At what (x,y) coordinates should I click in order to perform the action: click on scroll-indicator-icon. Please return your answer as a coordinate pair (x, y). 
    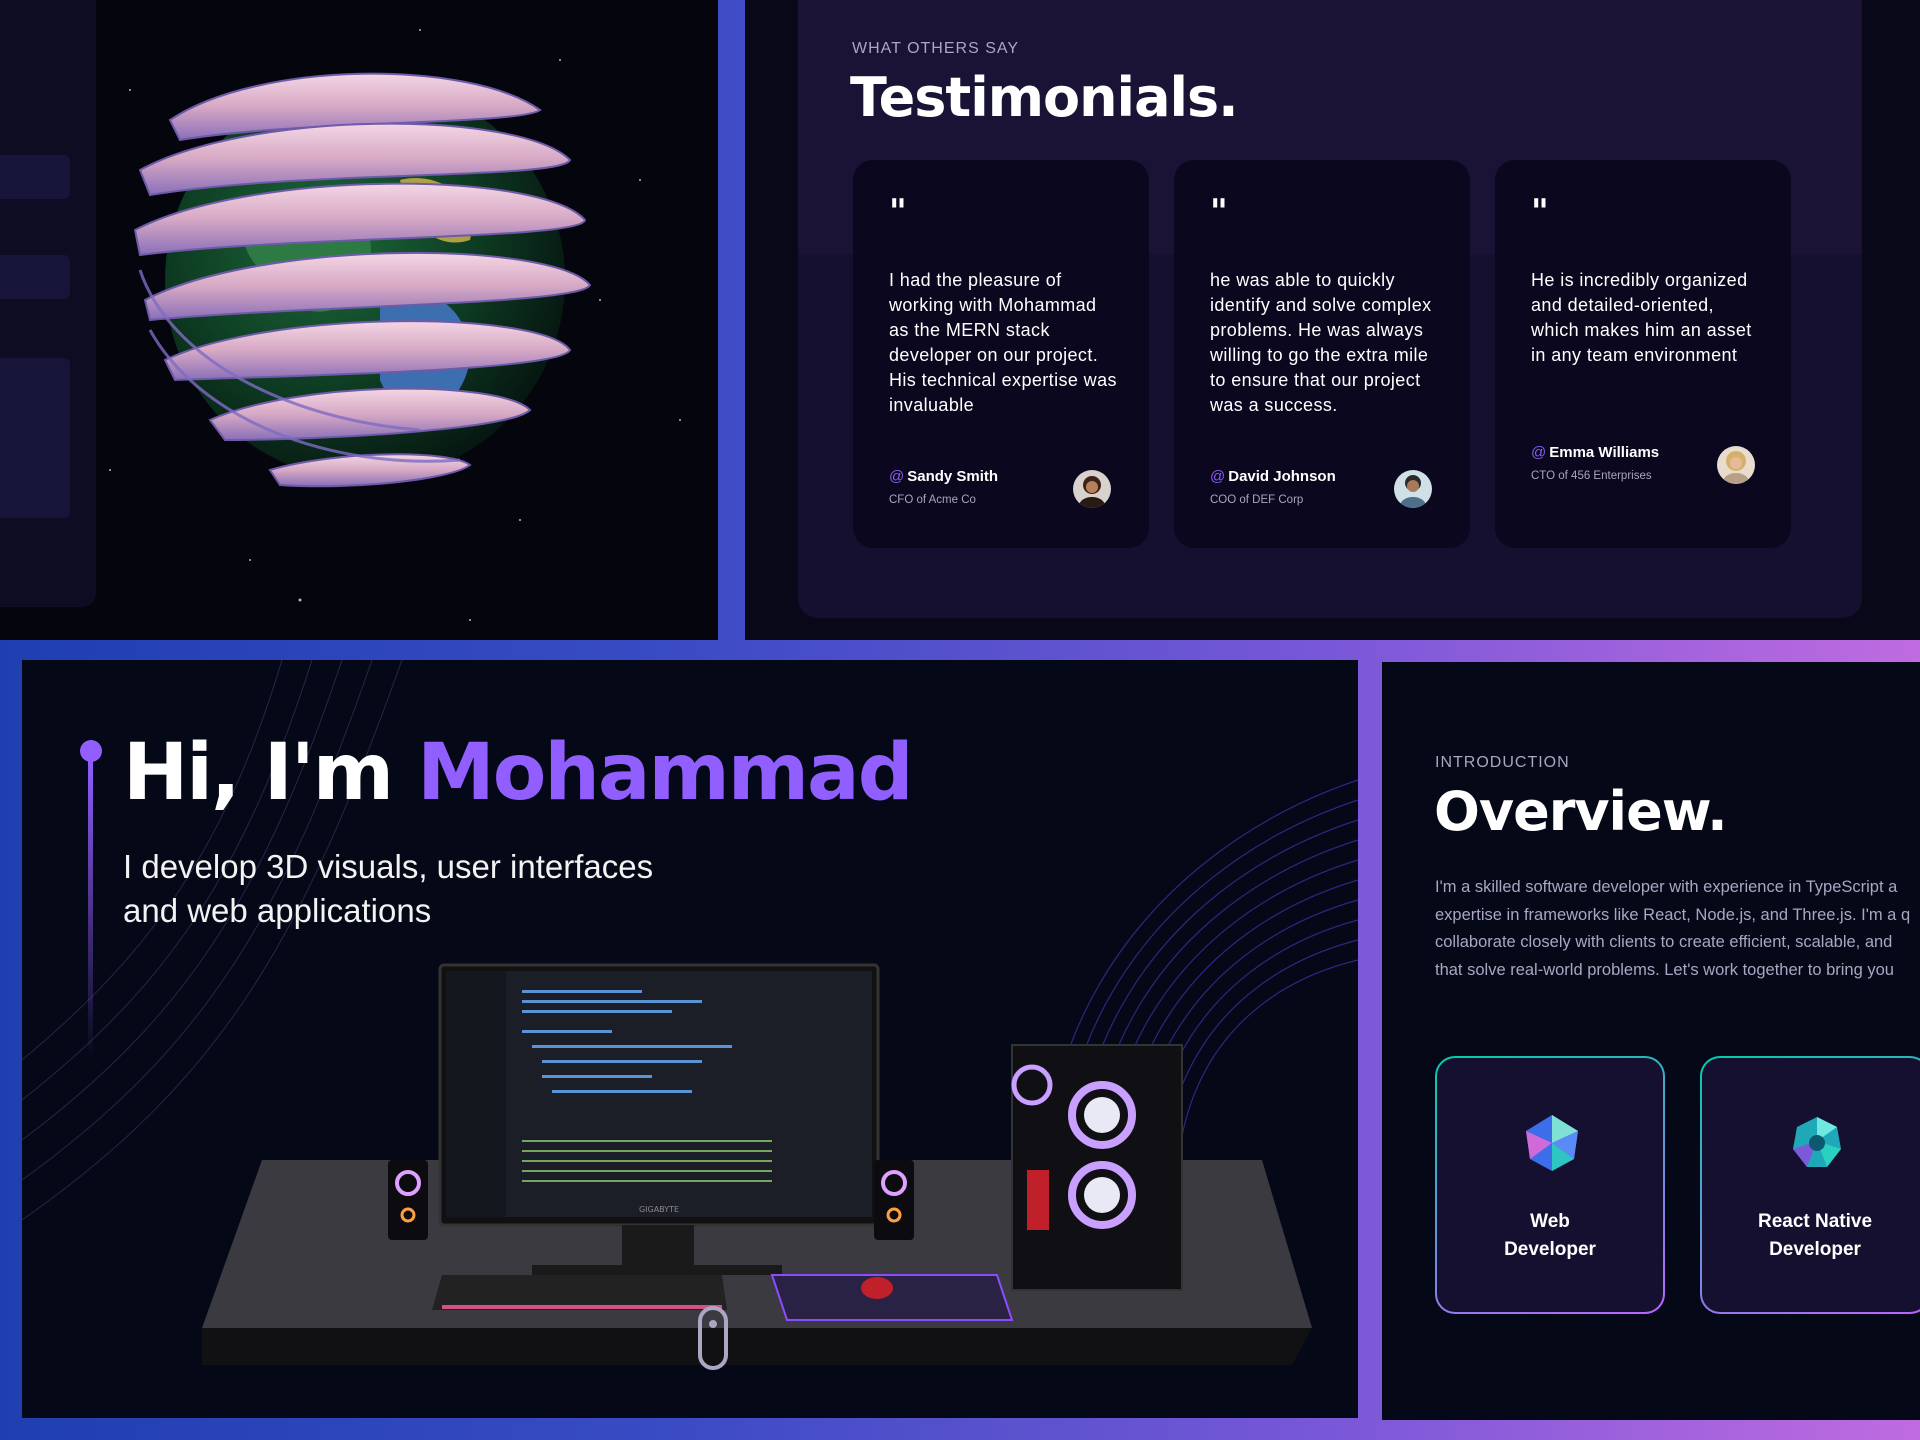
    Looking at the image, I should click on (713, 1338).